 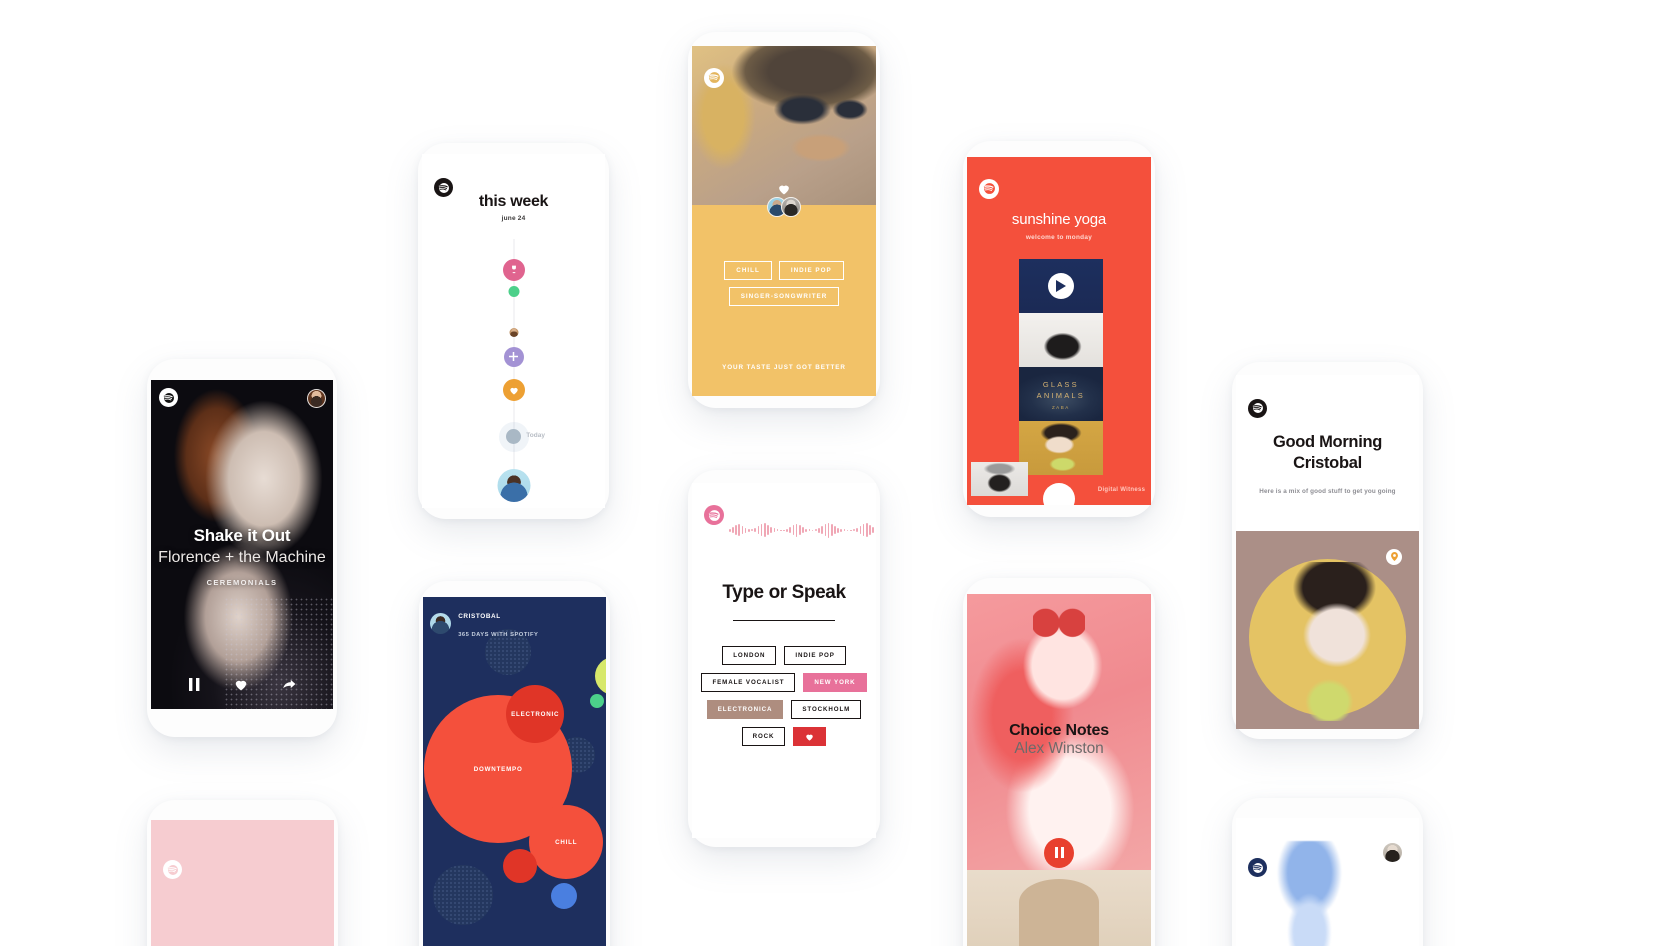 I want to click on weekly-timeline-screen: this week june 24 Today, so click(x=513, y=331).